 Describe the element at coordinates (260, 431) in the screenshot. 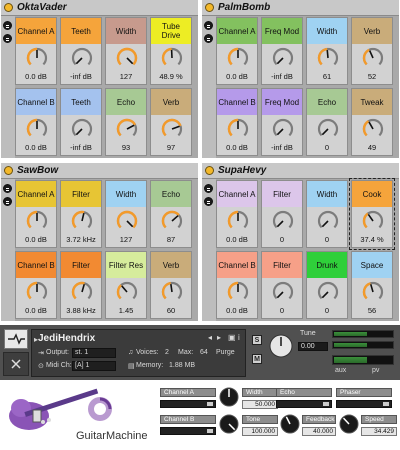

I see `tone-value: 100.000` at that location.